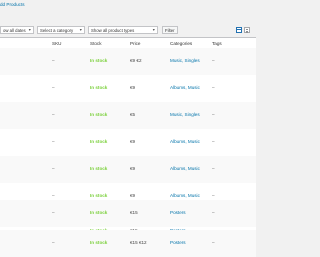 The width and height of the screenshot is (320, 257). Describe the element at coordinates (135, 43) in the screenshot. I see `column-header-price: Price` at that location.